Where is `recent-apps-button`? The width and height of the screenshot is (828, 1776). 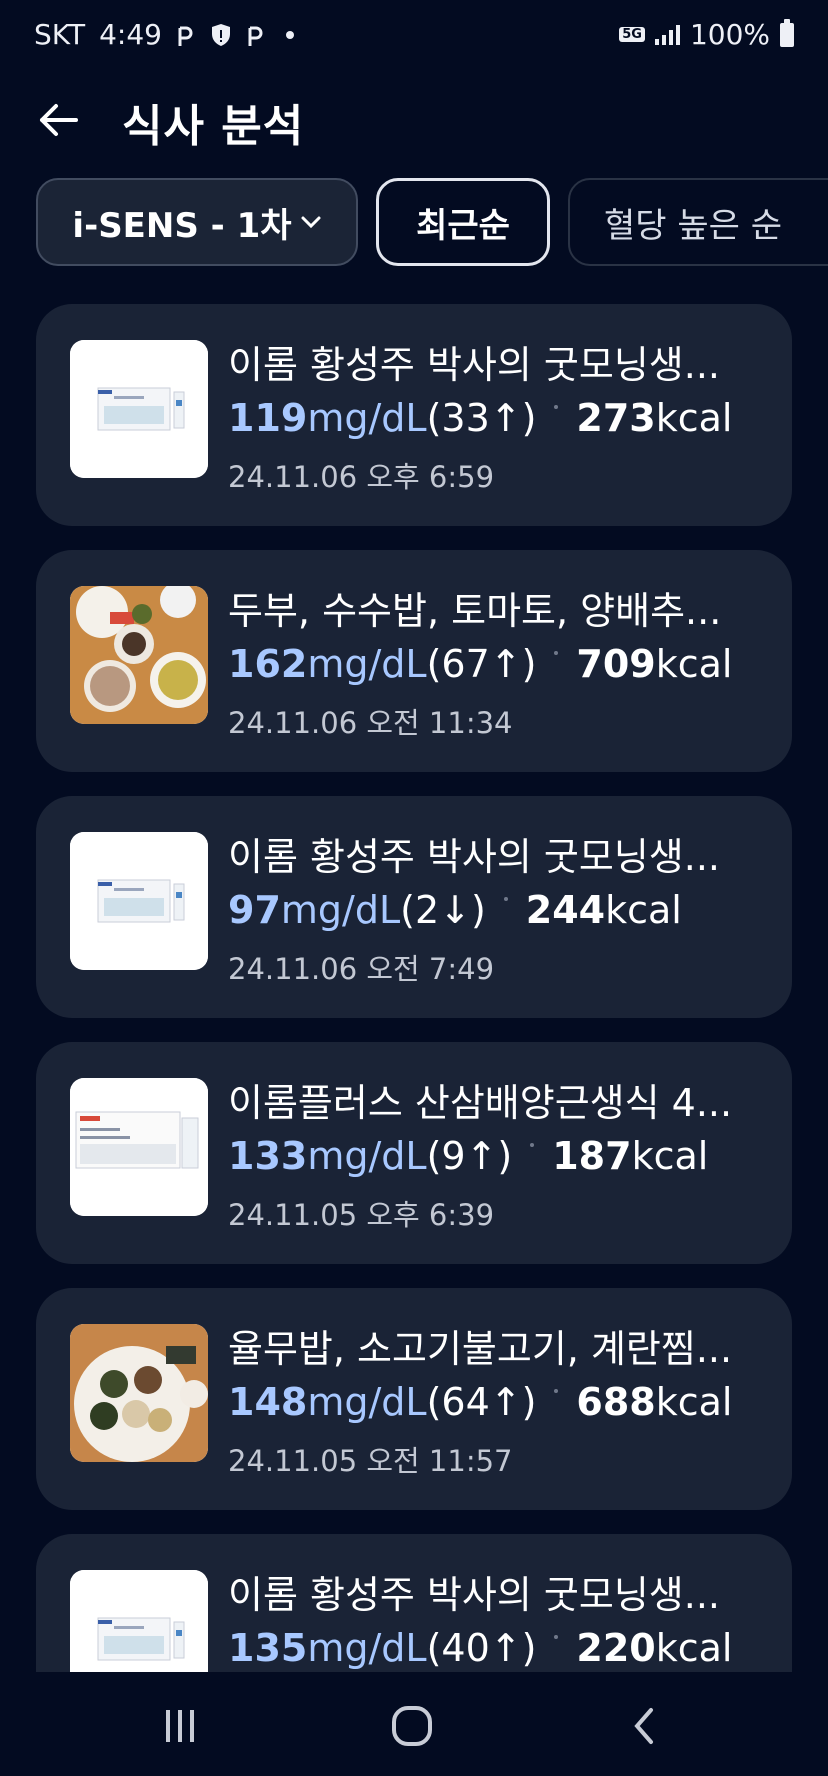
recent-apps-button is located at coordinates (180, 1726).